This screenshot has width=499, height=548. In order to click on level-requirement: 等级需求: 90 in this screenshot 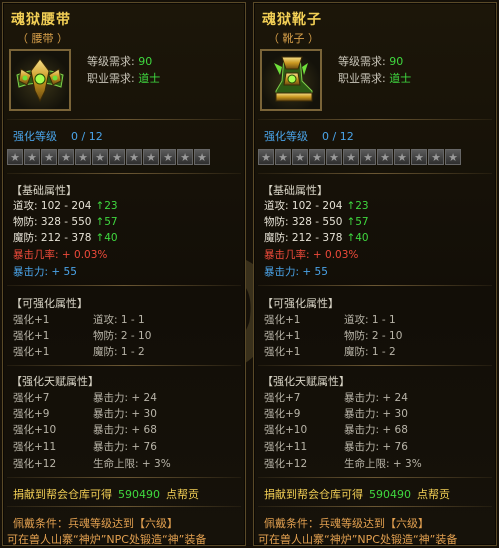, I will do `click(370, 61)`.